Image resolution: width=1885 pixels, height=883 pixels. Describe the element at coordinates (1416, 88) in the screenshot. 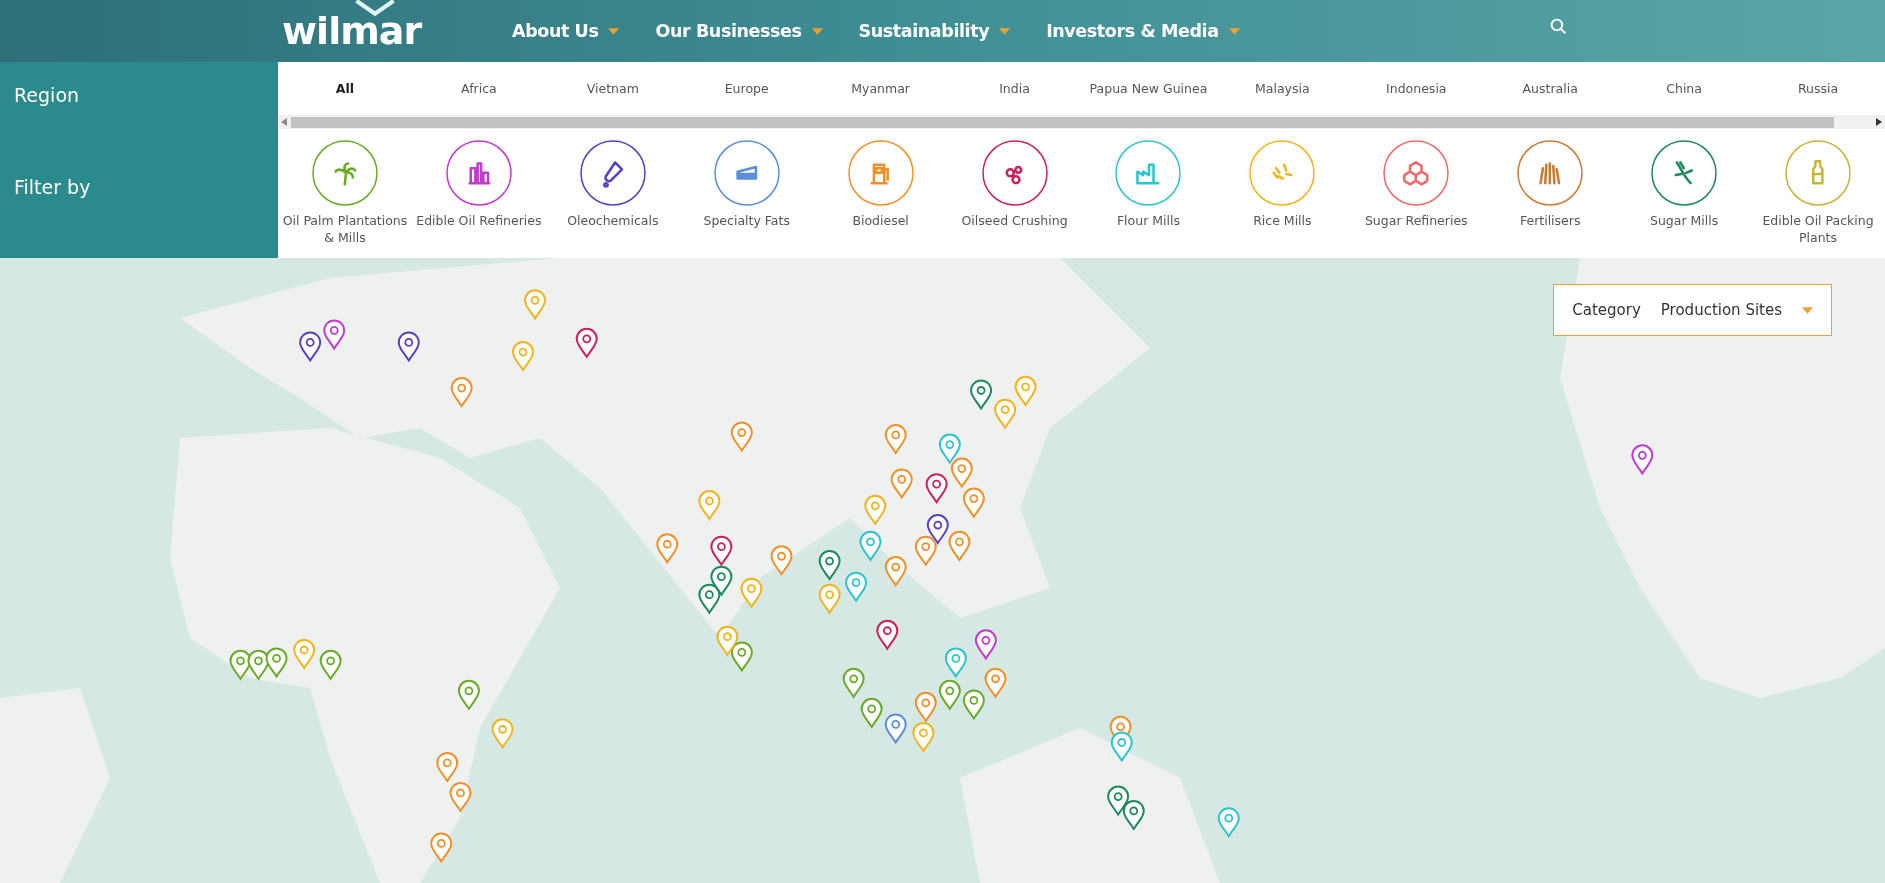

I see `region-tab: Indonesia` at that location.